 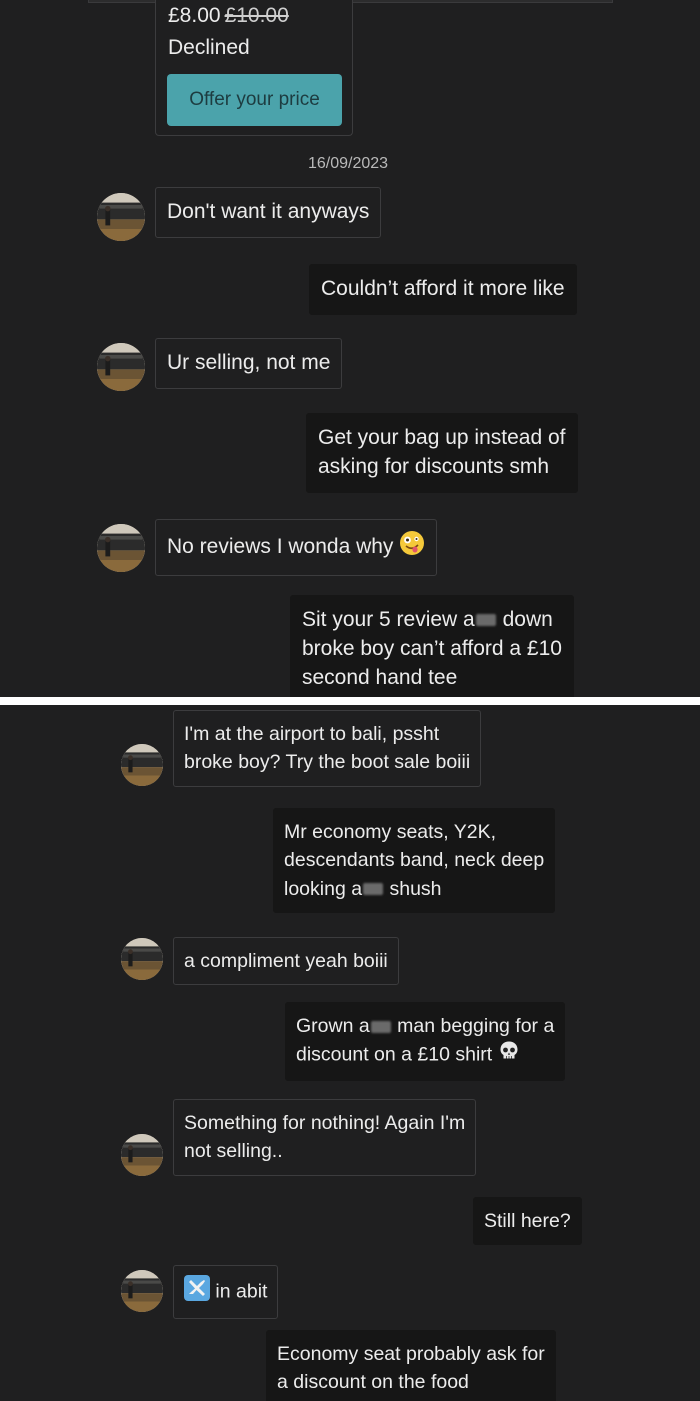 I want to click on message-bubble-received: No reviews I wonda why, so click(x=296, y=547).